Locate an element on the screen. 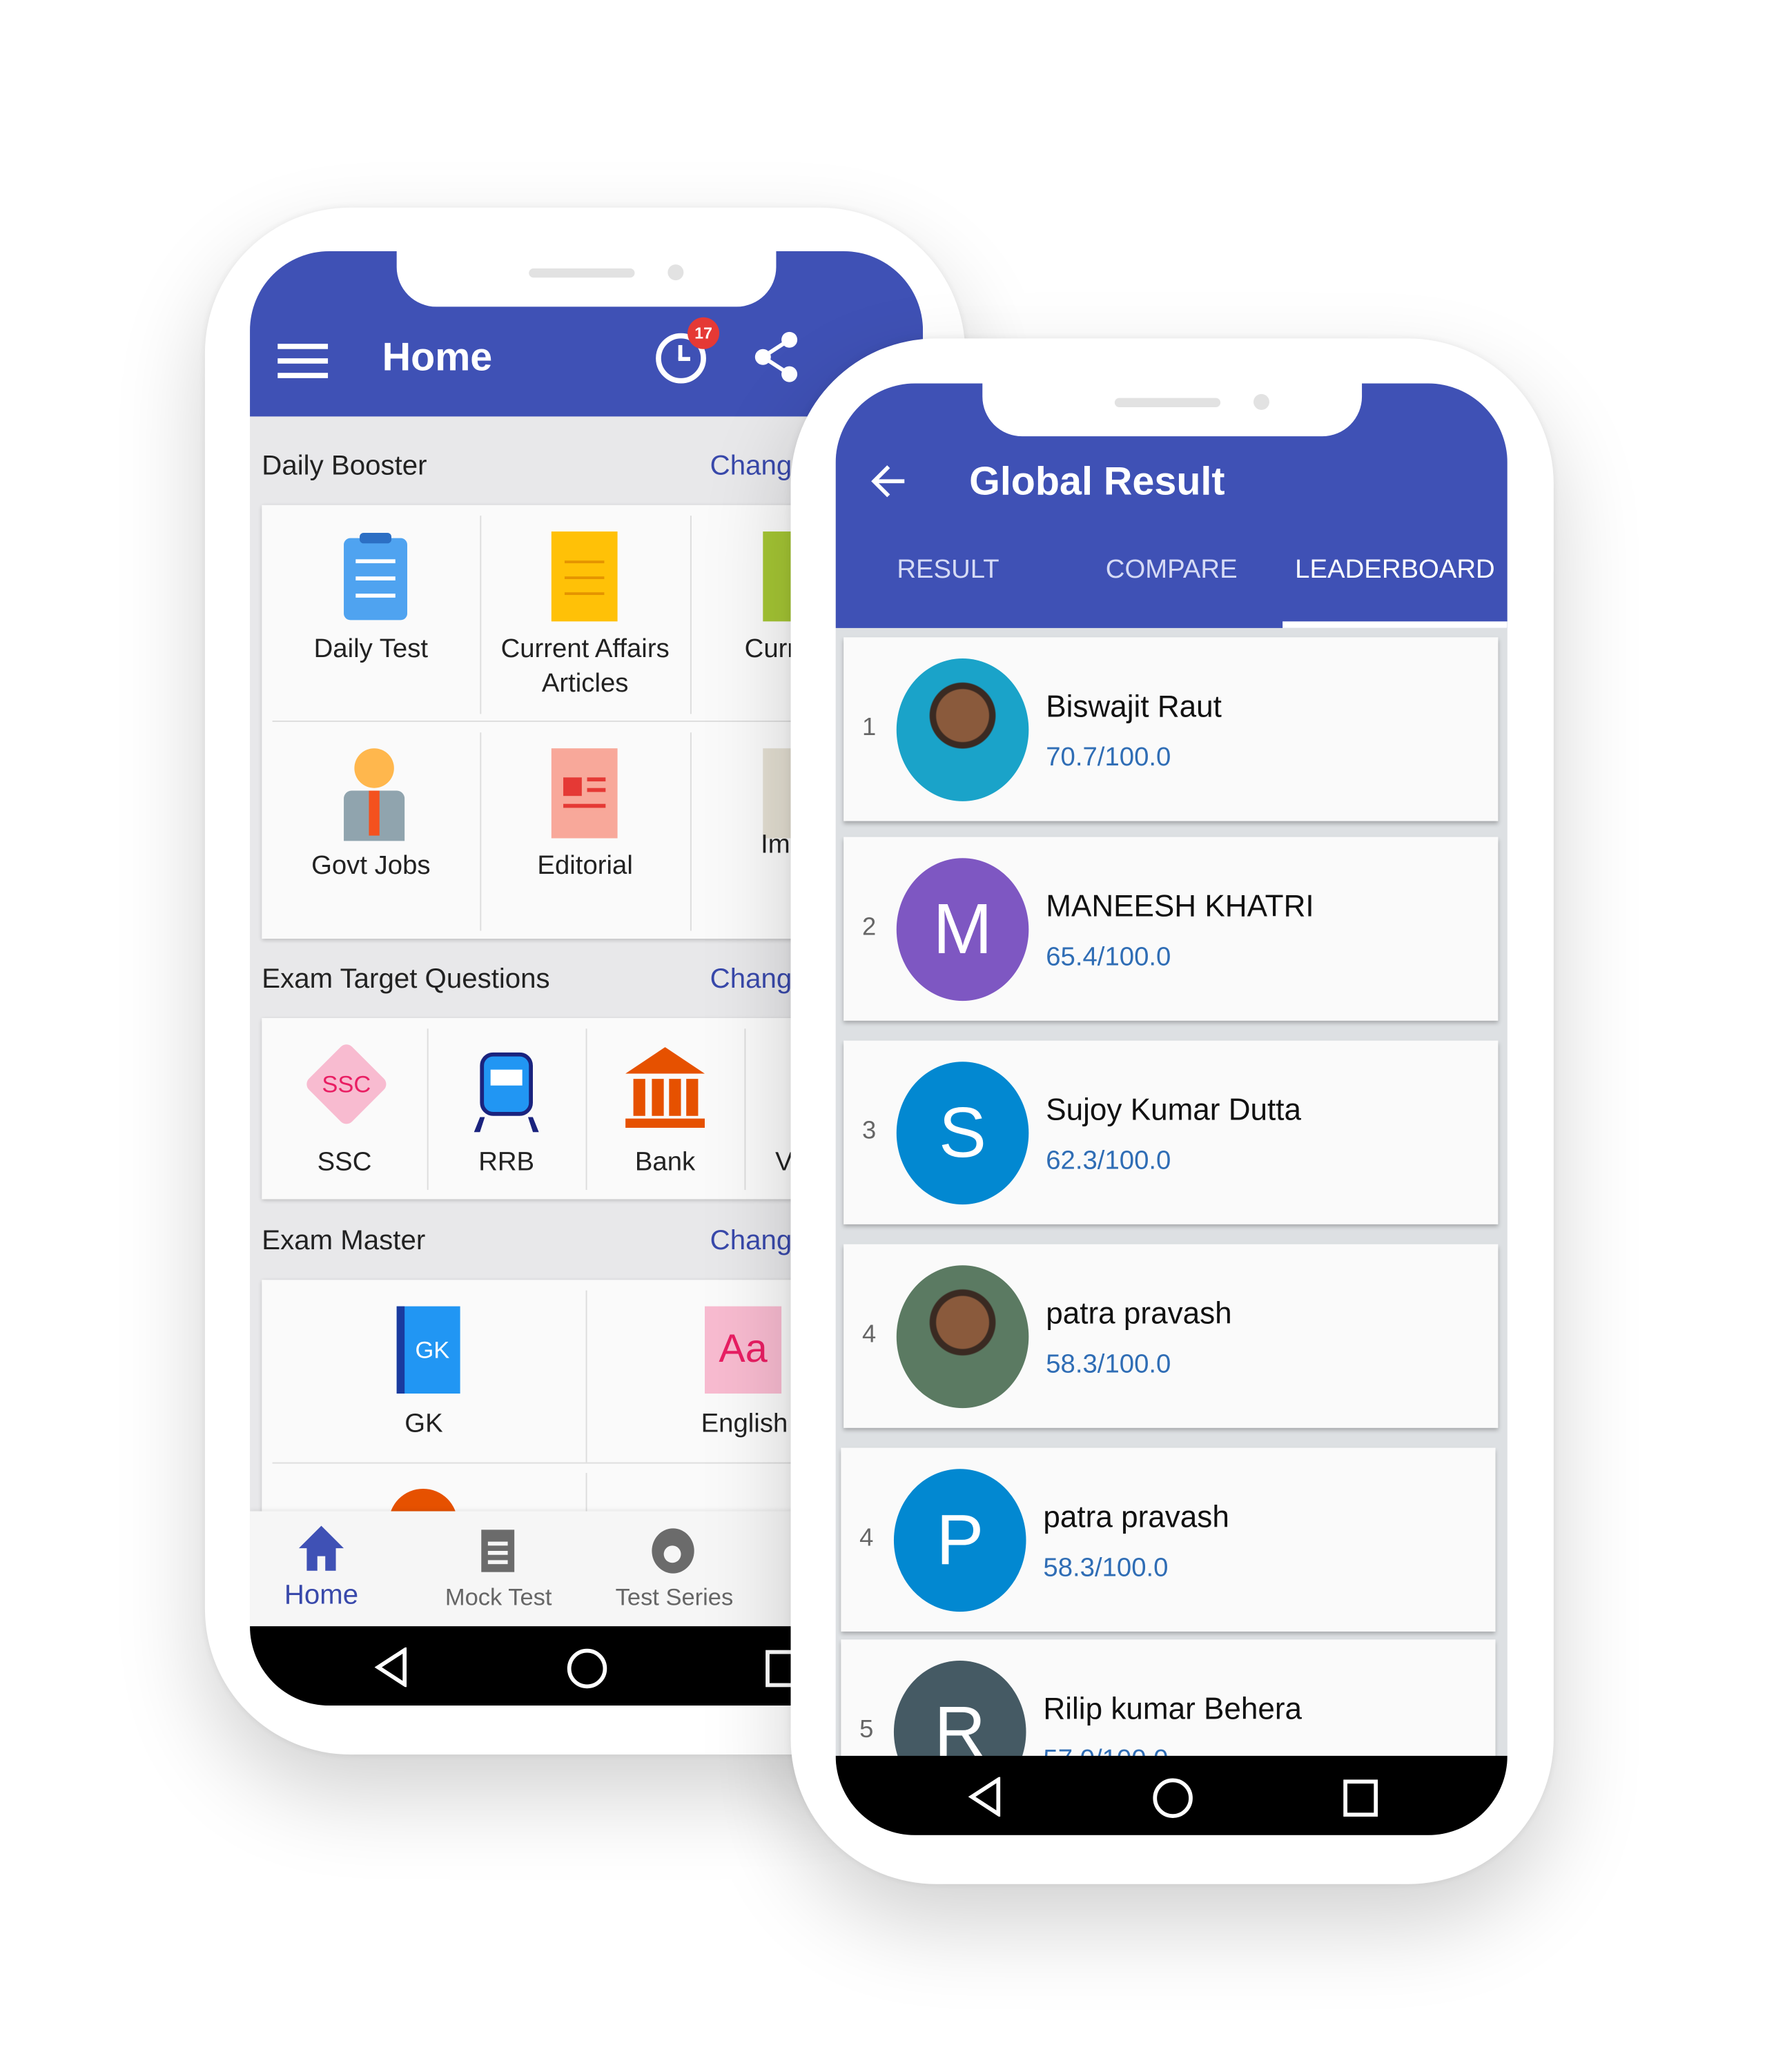 This screenshot has height=2072, width=1785. player-name: Sujoy Kumar Dutta is located at coordinates (1174, 1109).